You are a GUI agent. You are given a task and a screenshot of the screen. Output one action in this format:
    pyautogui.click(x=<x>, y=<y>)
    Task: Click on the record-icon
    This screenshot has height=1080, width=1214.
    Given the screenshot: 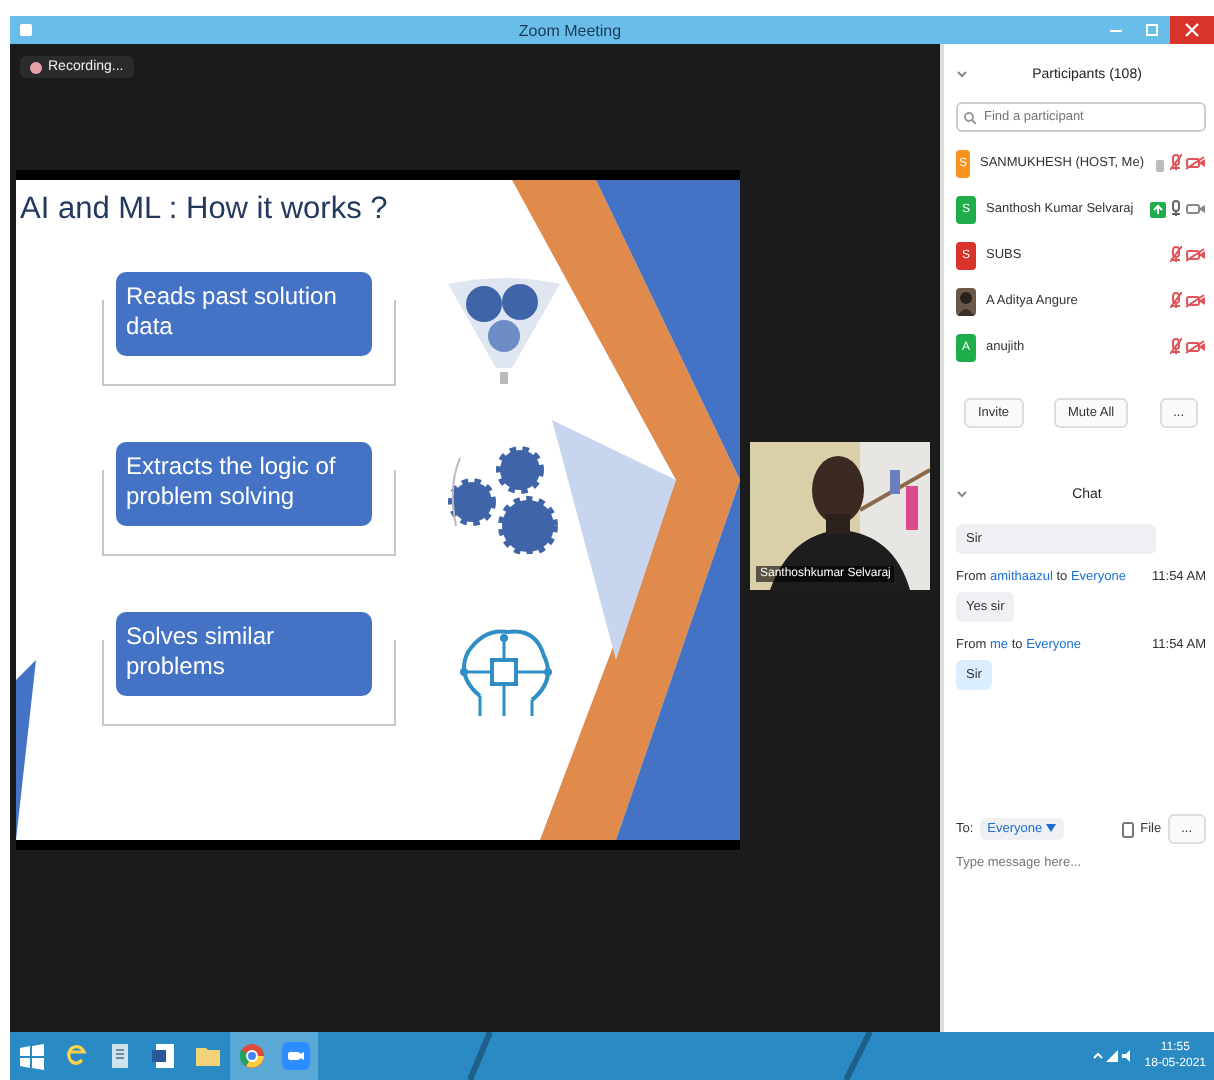 What is the action you would take?
    pyautogui.click(x=36, y=67)
    